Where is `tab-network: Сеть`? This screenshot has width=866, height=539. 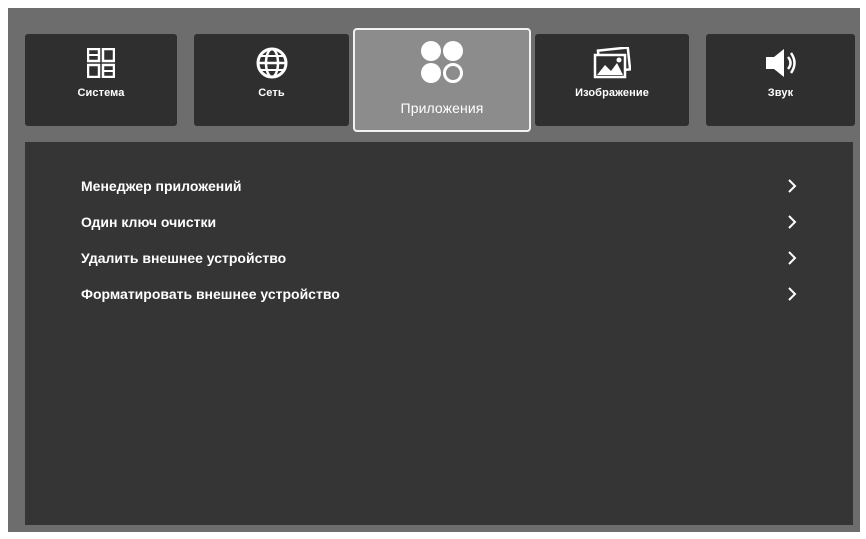 tab-network: Сеть is located at coordinates (271, 80).